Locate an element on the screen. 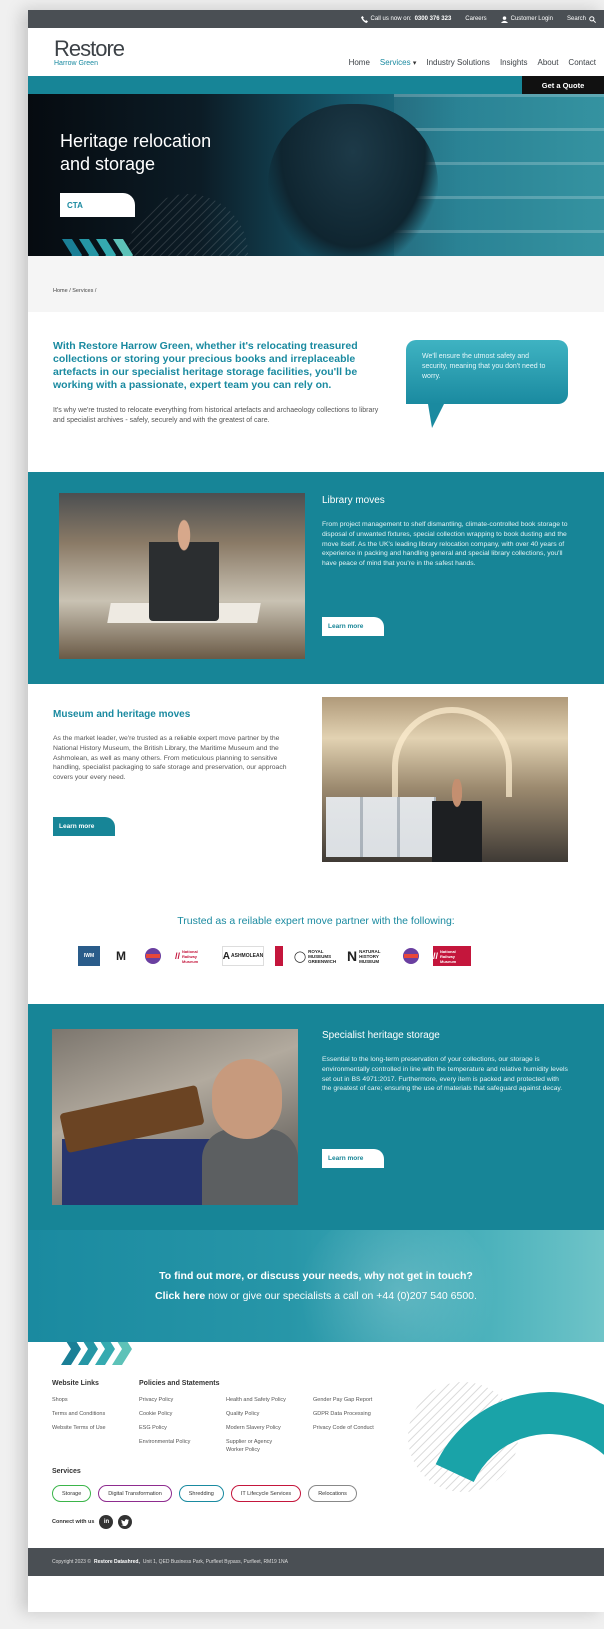 The width and height of the screenshot is (604, 1629). click-here-link: Click here is located at coordinates (180, 1296).